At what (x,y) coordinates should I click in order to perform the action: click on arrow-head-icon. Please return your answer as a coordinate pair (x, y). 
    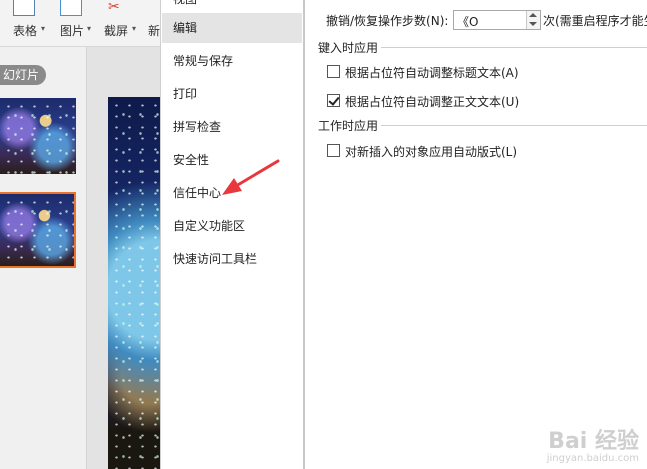
    Looking at the image, I should click on (232, 186).